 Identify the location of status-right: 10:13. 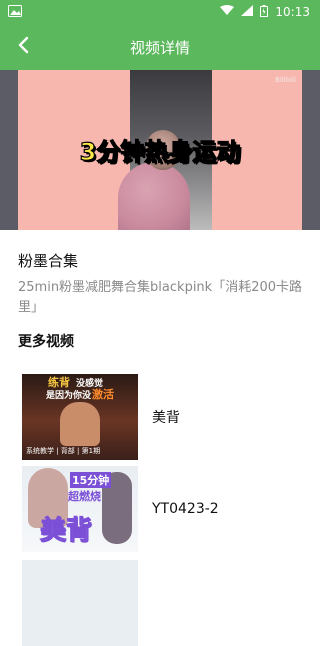
(265, 12).